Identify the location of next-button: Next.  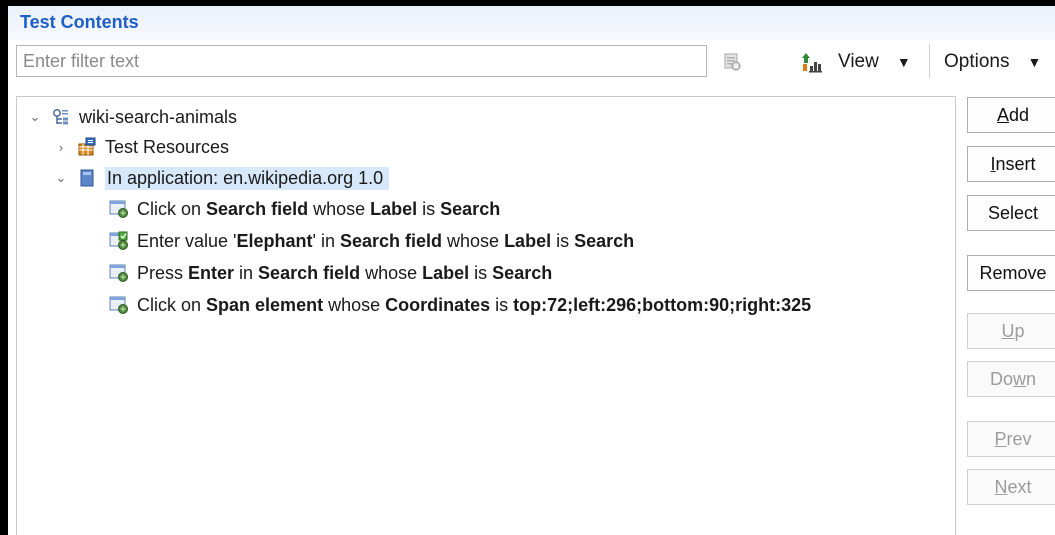
(1011, 487).